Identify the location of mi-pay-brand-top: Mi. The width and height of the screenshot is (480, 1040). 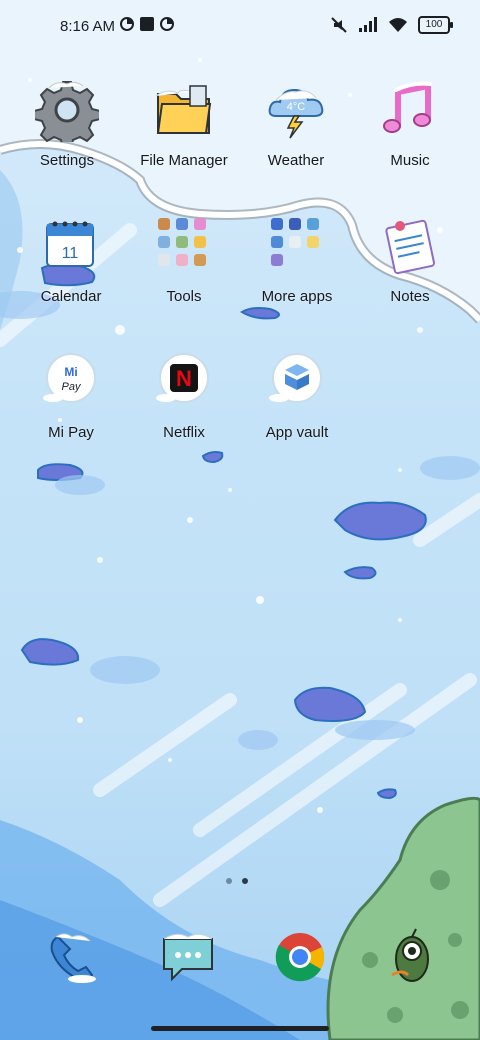
(70, 372).